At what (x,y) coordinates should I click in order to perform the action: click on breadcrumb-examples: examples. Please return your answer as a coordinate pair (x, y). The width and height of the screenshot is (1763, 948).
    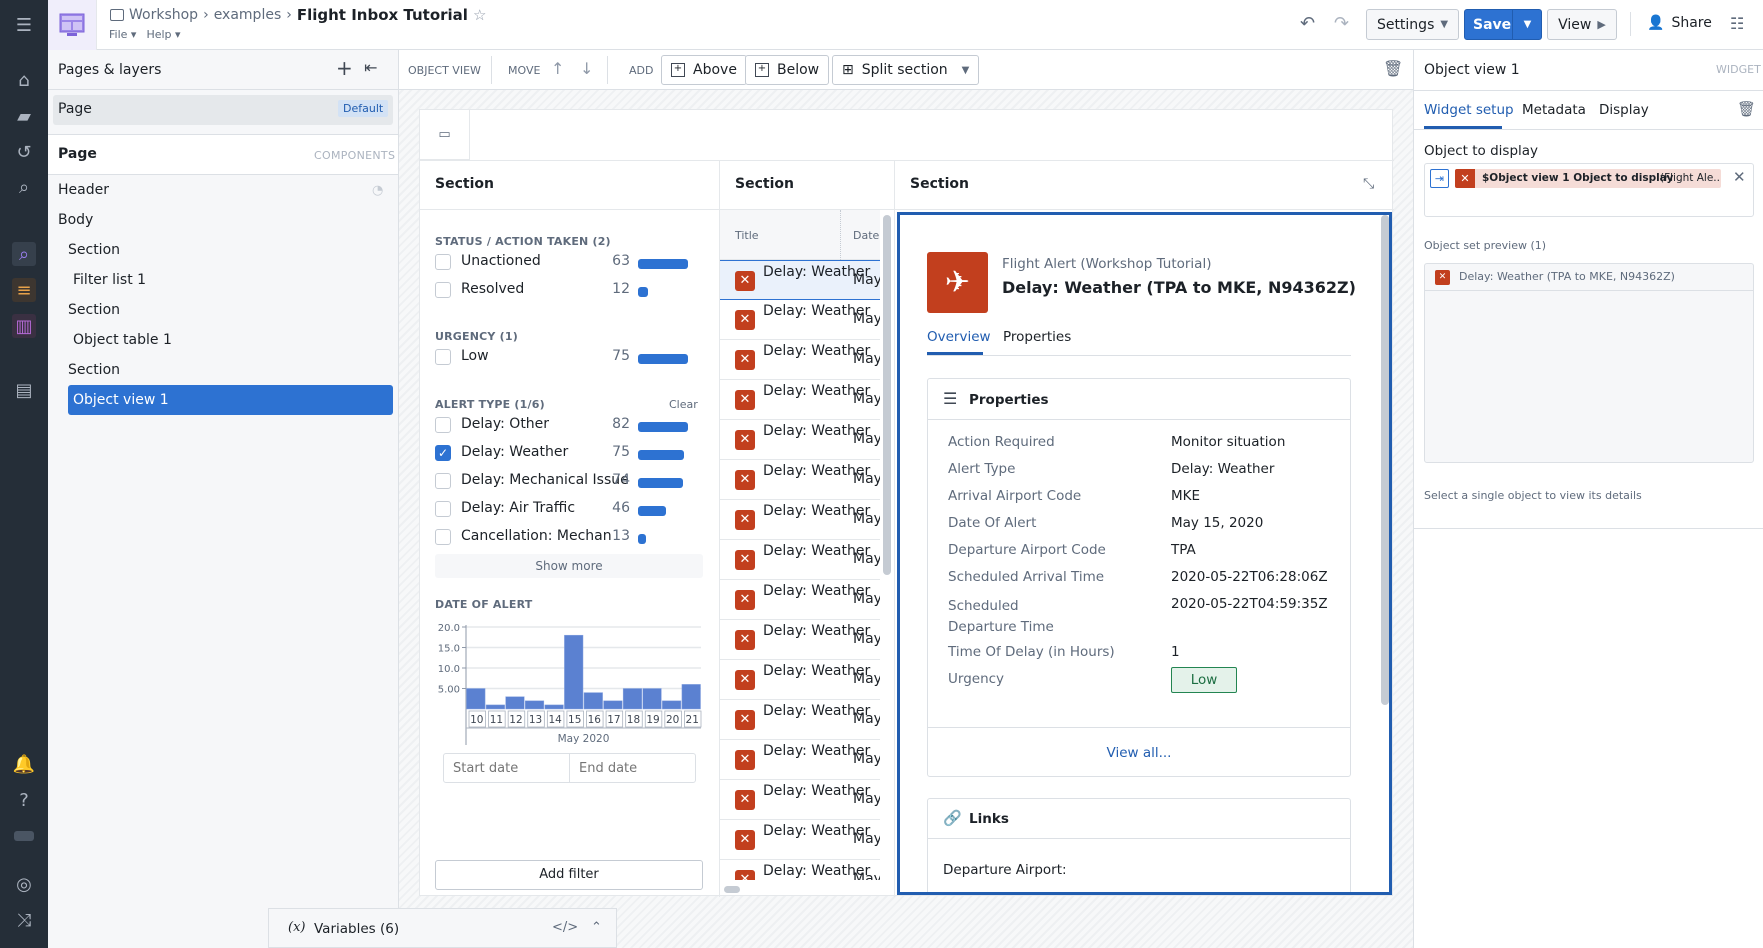
    Looking at the image, I should click on (248, 15).